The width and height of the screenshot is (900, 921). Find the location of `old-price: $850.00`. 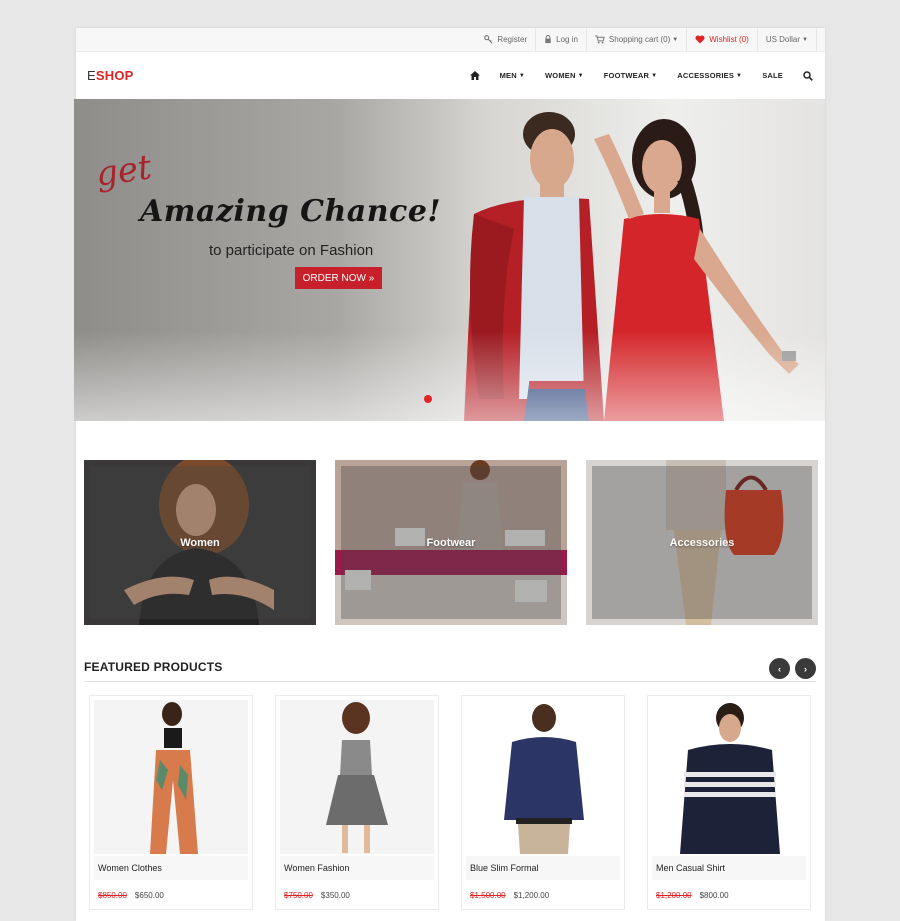

old-price: $850.00 is located at coordinates (112, 895).